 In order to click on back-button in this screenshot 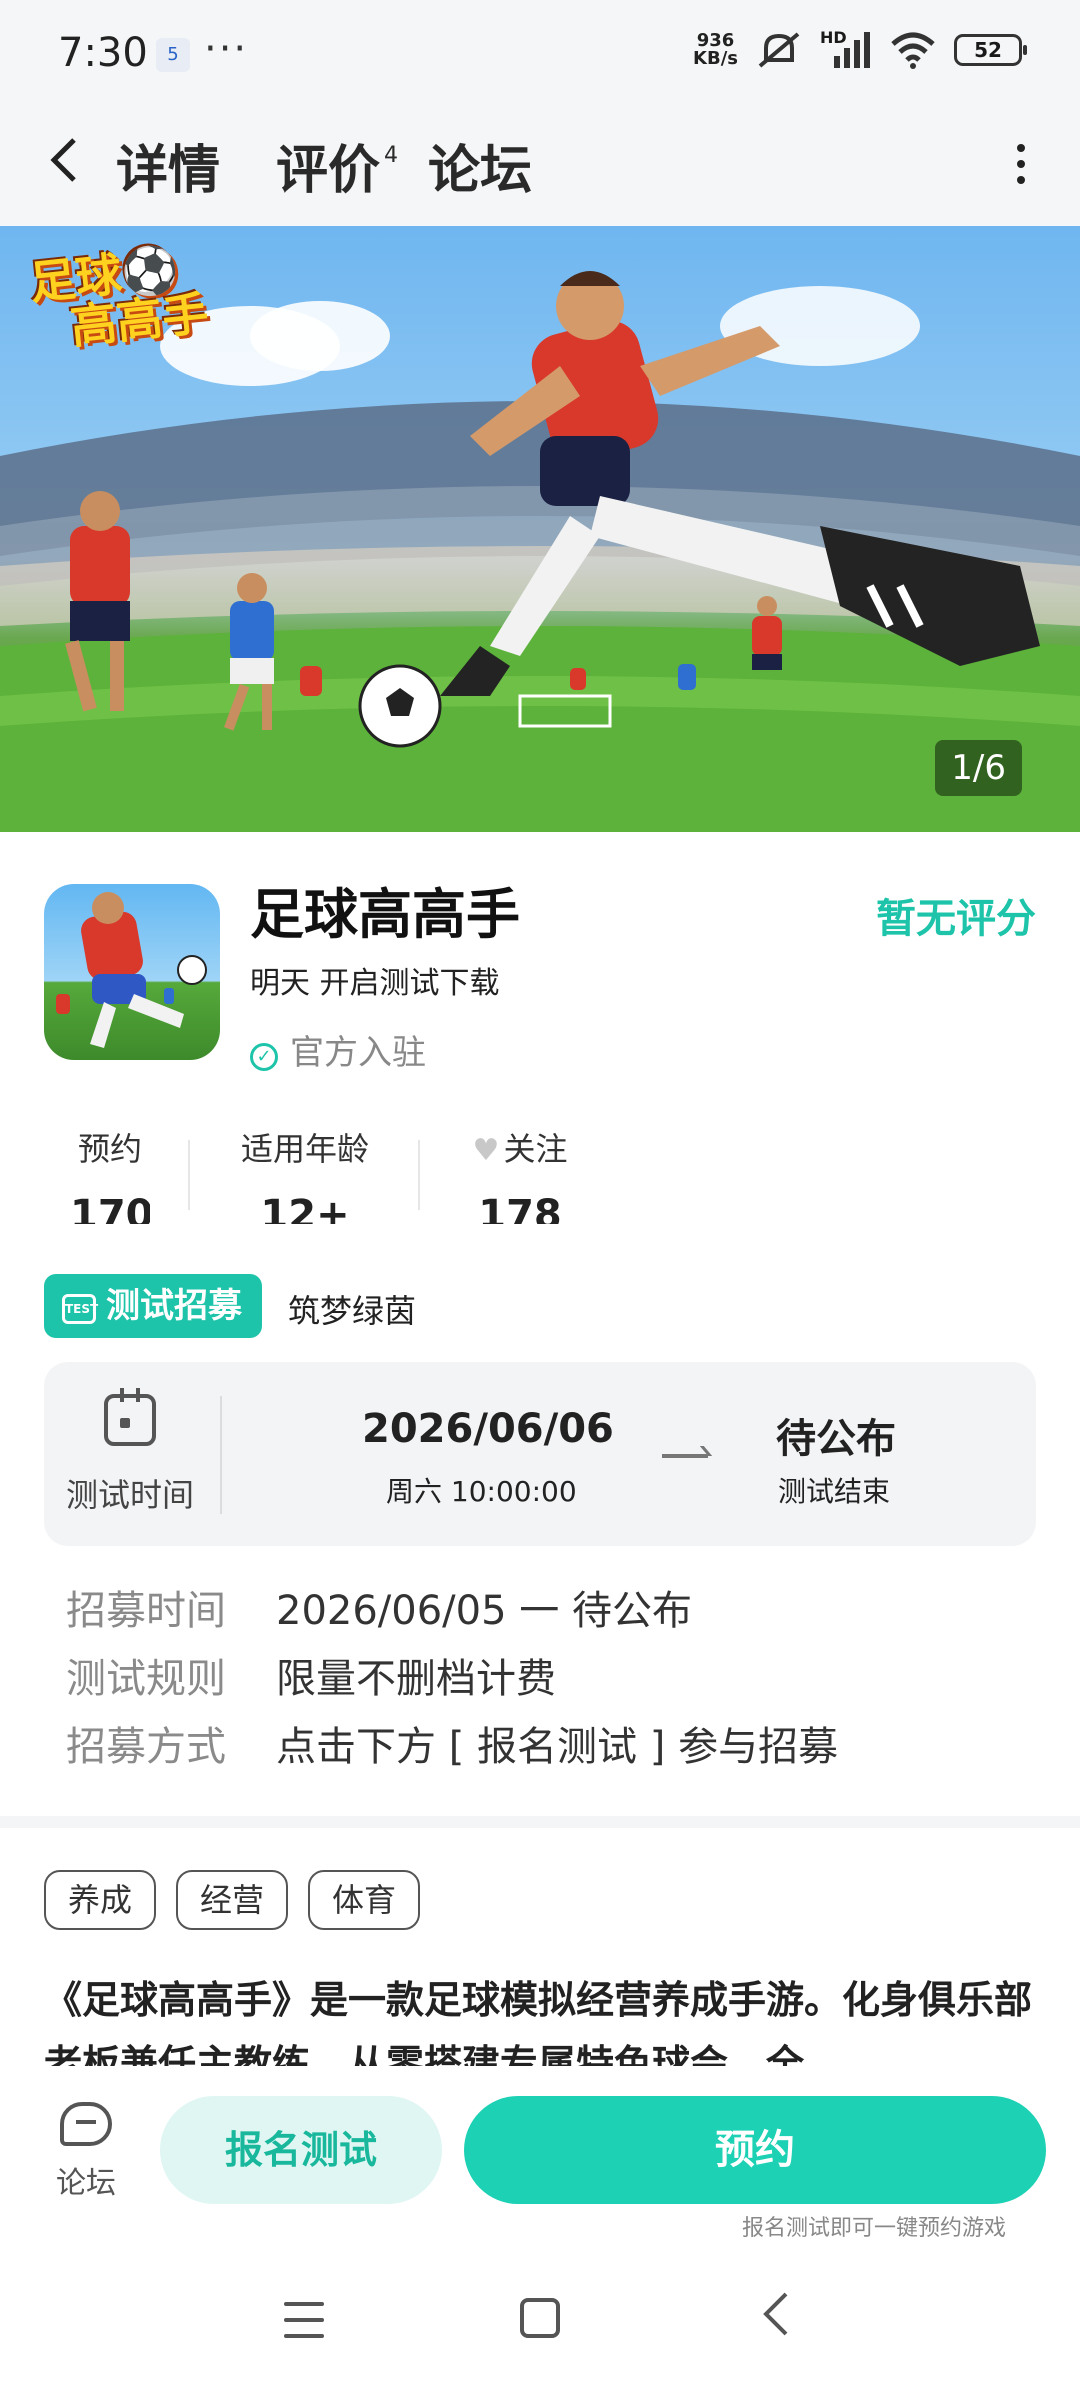, I will do `click(74, 165)`.